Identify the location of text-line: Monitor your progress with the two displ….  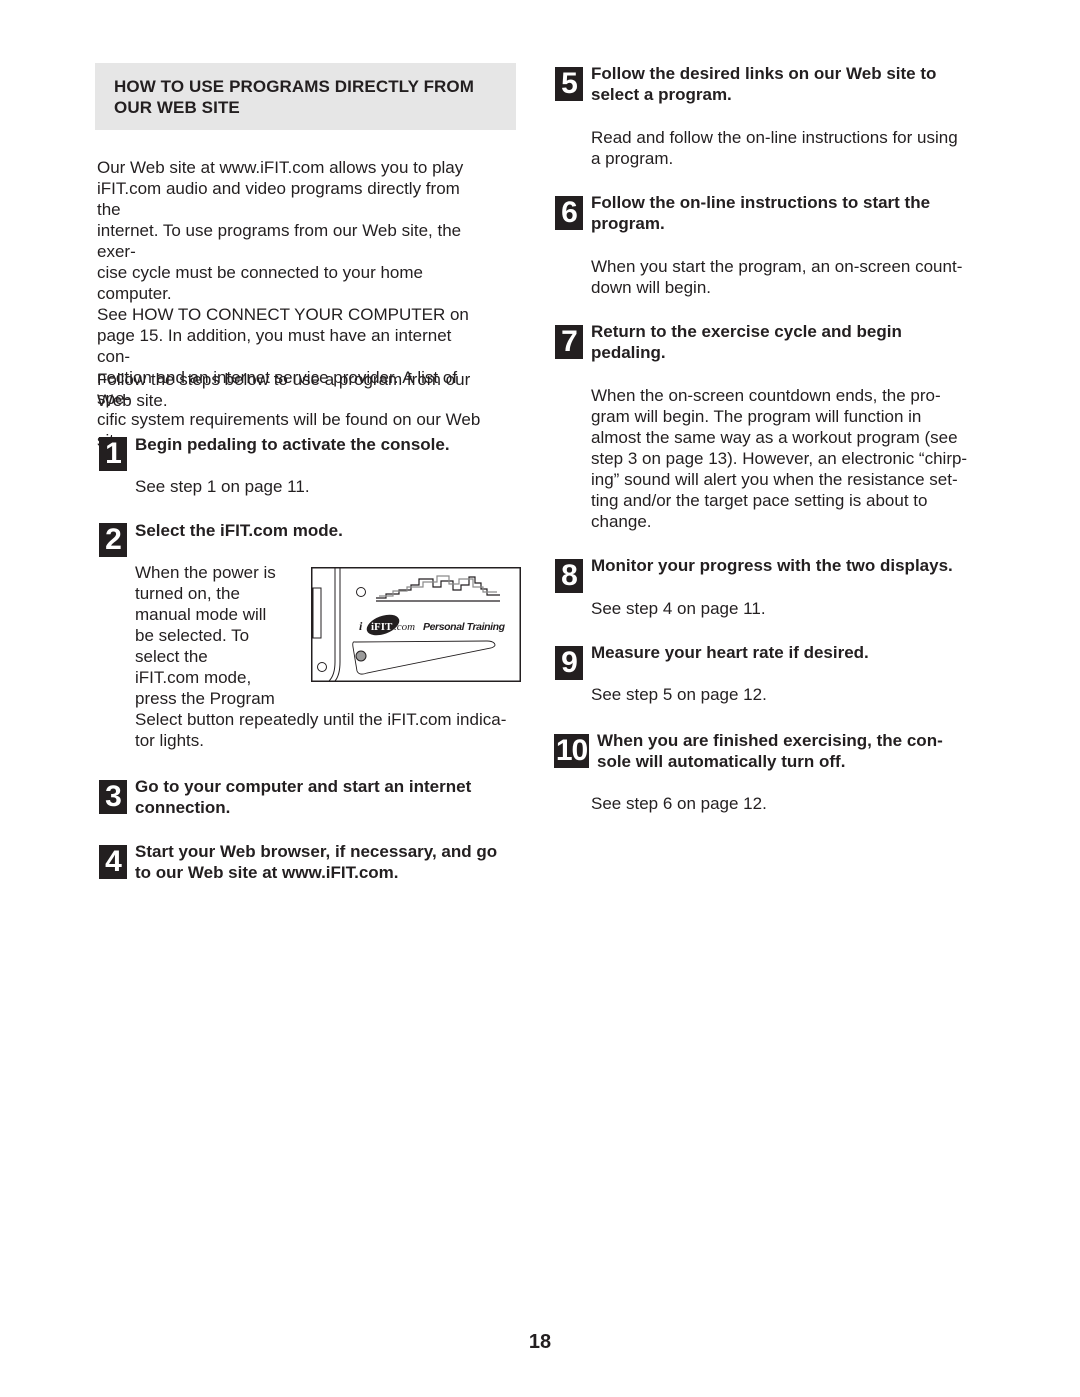
(772, 565).